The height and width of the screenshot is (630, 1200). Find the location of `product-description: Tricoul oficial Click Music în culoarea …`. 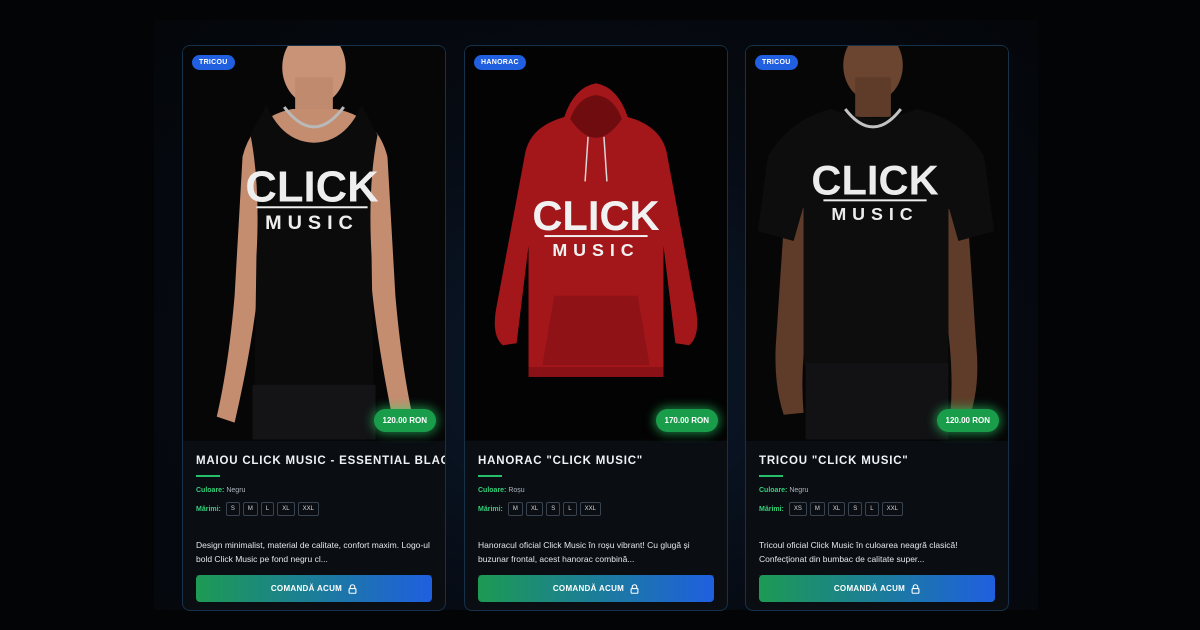

product-description: Tricoul oficial Click Music în culoarea … is located at coordinates (858, 552).